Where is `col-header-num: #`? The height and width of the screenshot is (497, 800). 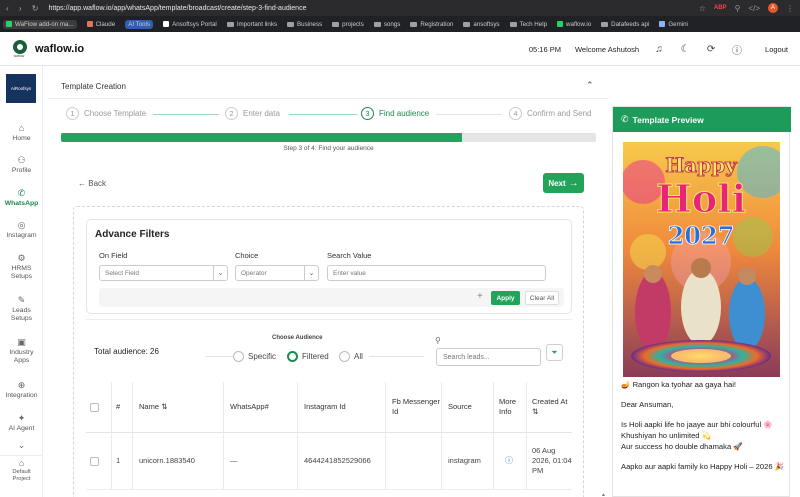 col-header-num: # is located at coordinates (122, 407).